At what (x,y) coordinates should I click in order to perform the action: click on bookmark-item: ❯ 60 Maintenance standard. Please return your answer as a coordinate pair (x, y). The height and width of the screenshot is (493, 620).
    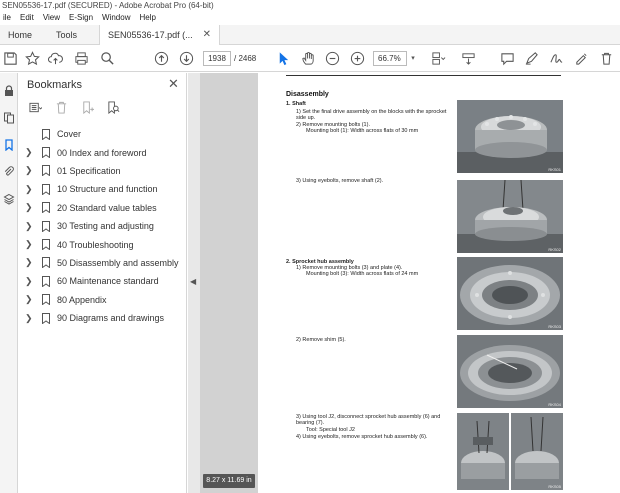
    Looking at the image, I should click on (103, 281).